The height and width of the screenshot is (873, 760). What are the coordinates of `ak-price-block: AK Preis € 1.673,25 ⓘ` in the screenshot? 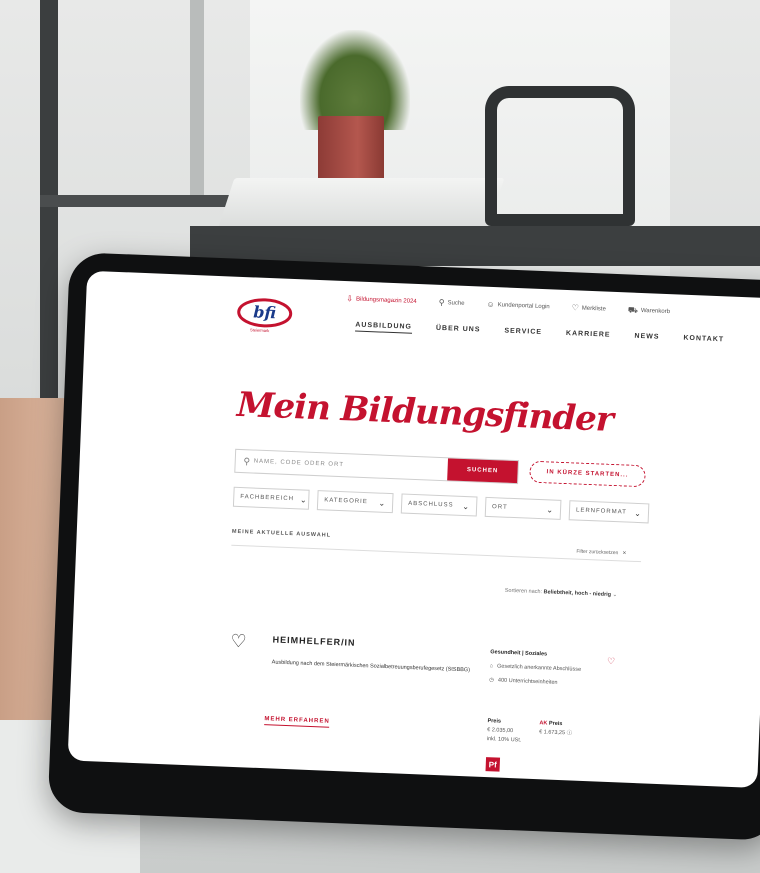 It's located at (556, 728).